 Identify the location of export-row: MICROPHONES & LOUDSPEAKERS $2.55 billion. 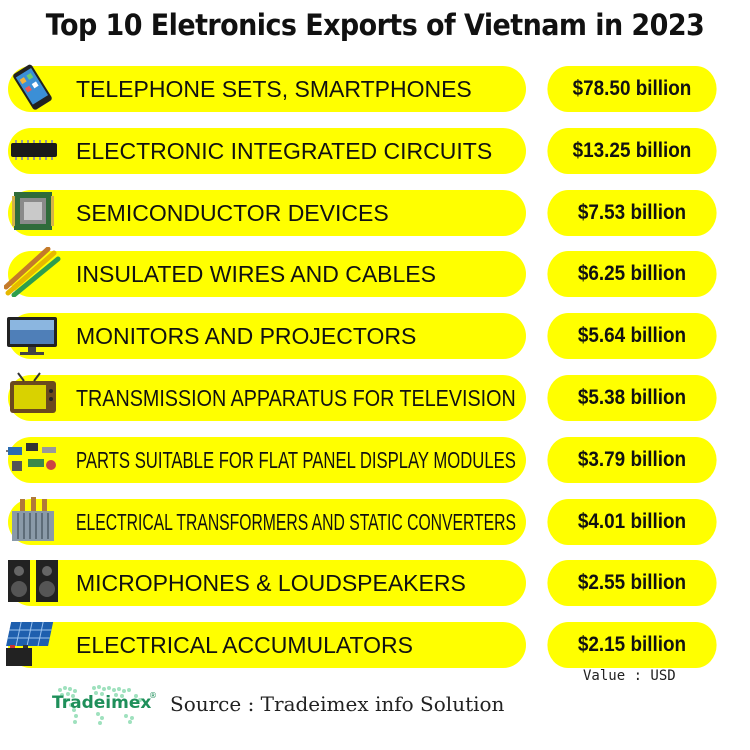
(375, 583).